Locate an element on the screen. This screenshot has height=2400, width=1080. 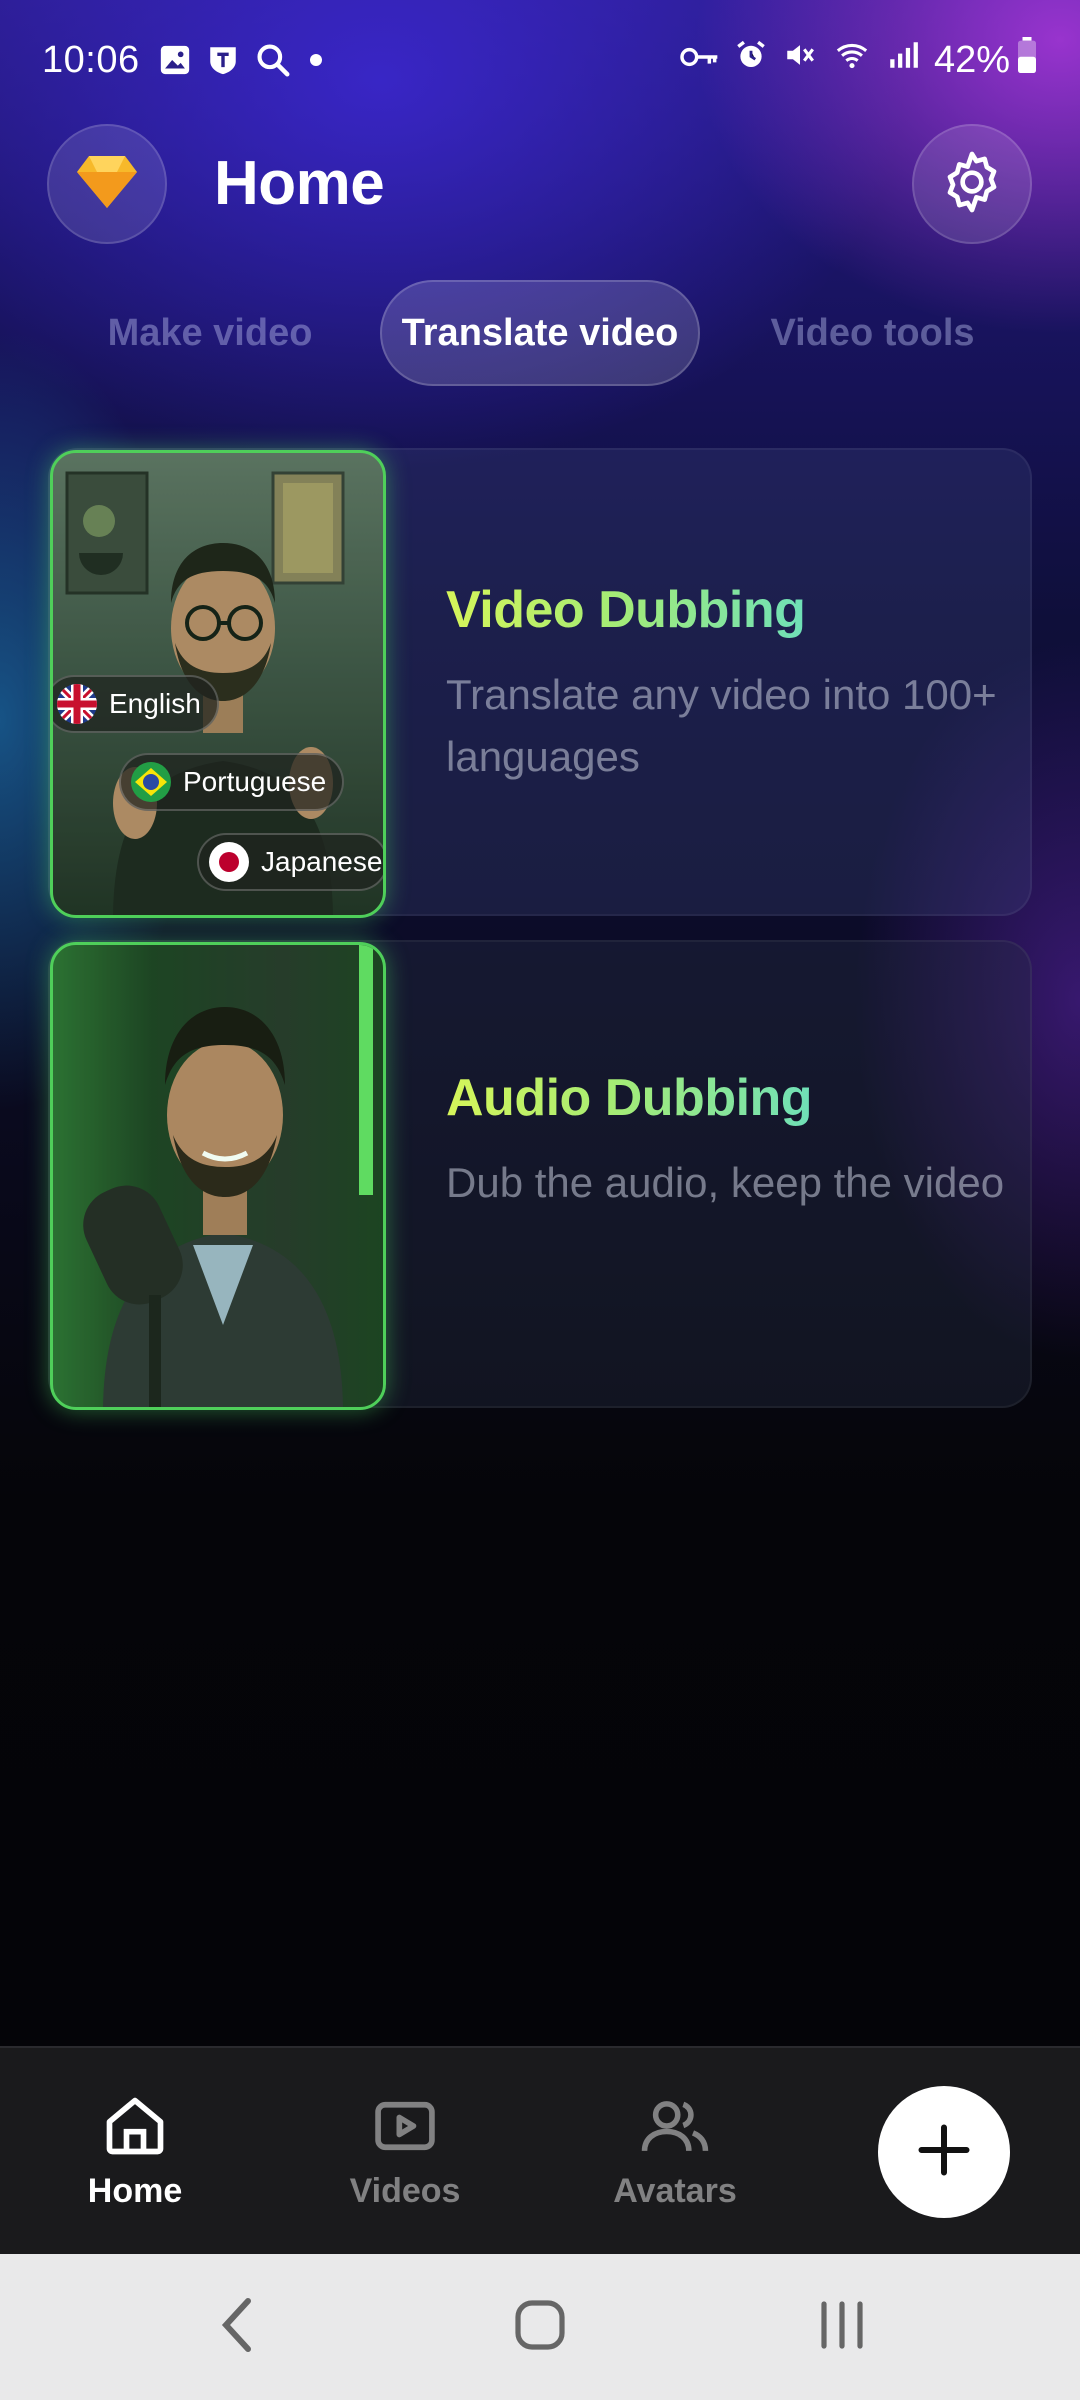
alarm-icon is located at coordinates (751, 60).